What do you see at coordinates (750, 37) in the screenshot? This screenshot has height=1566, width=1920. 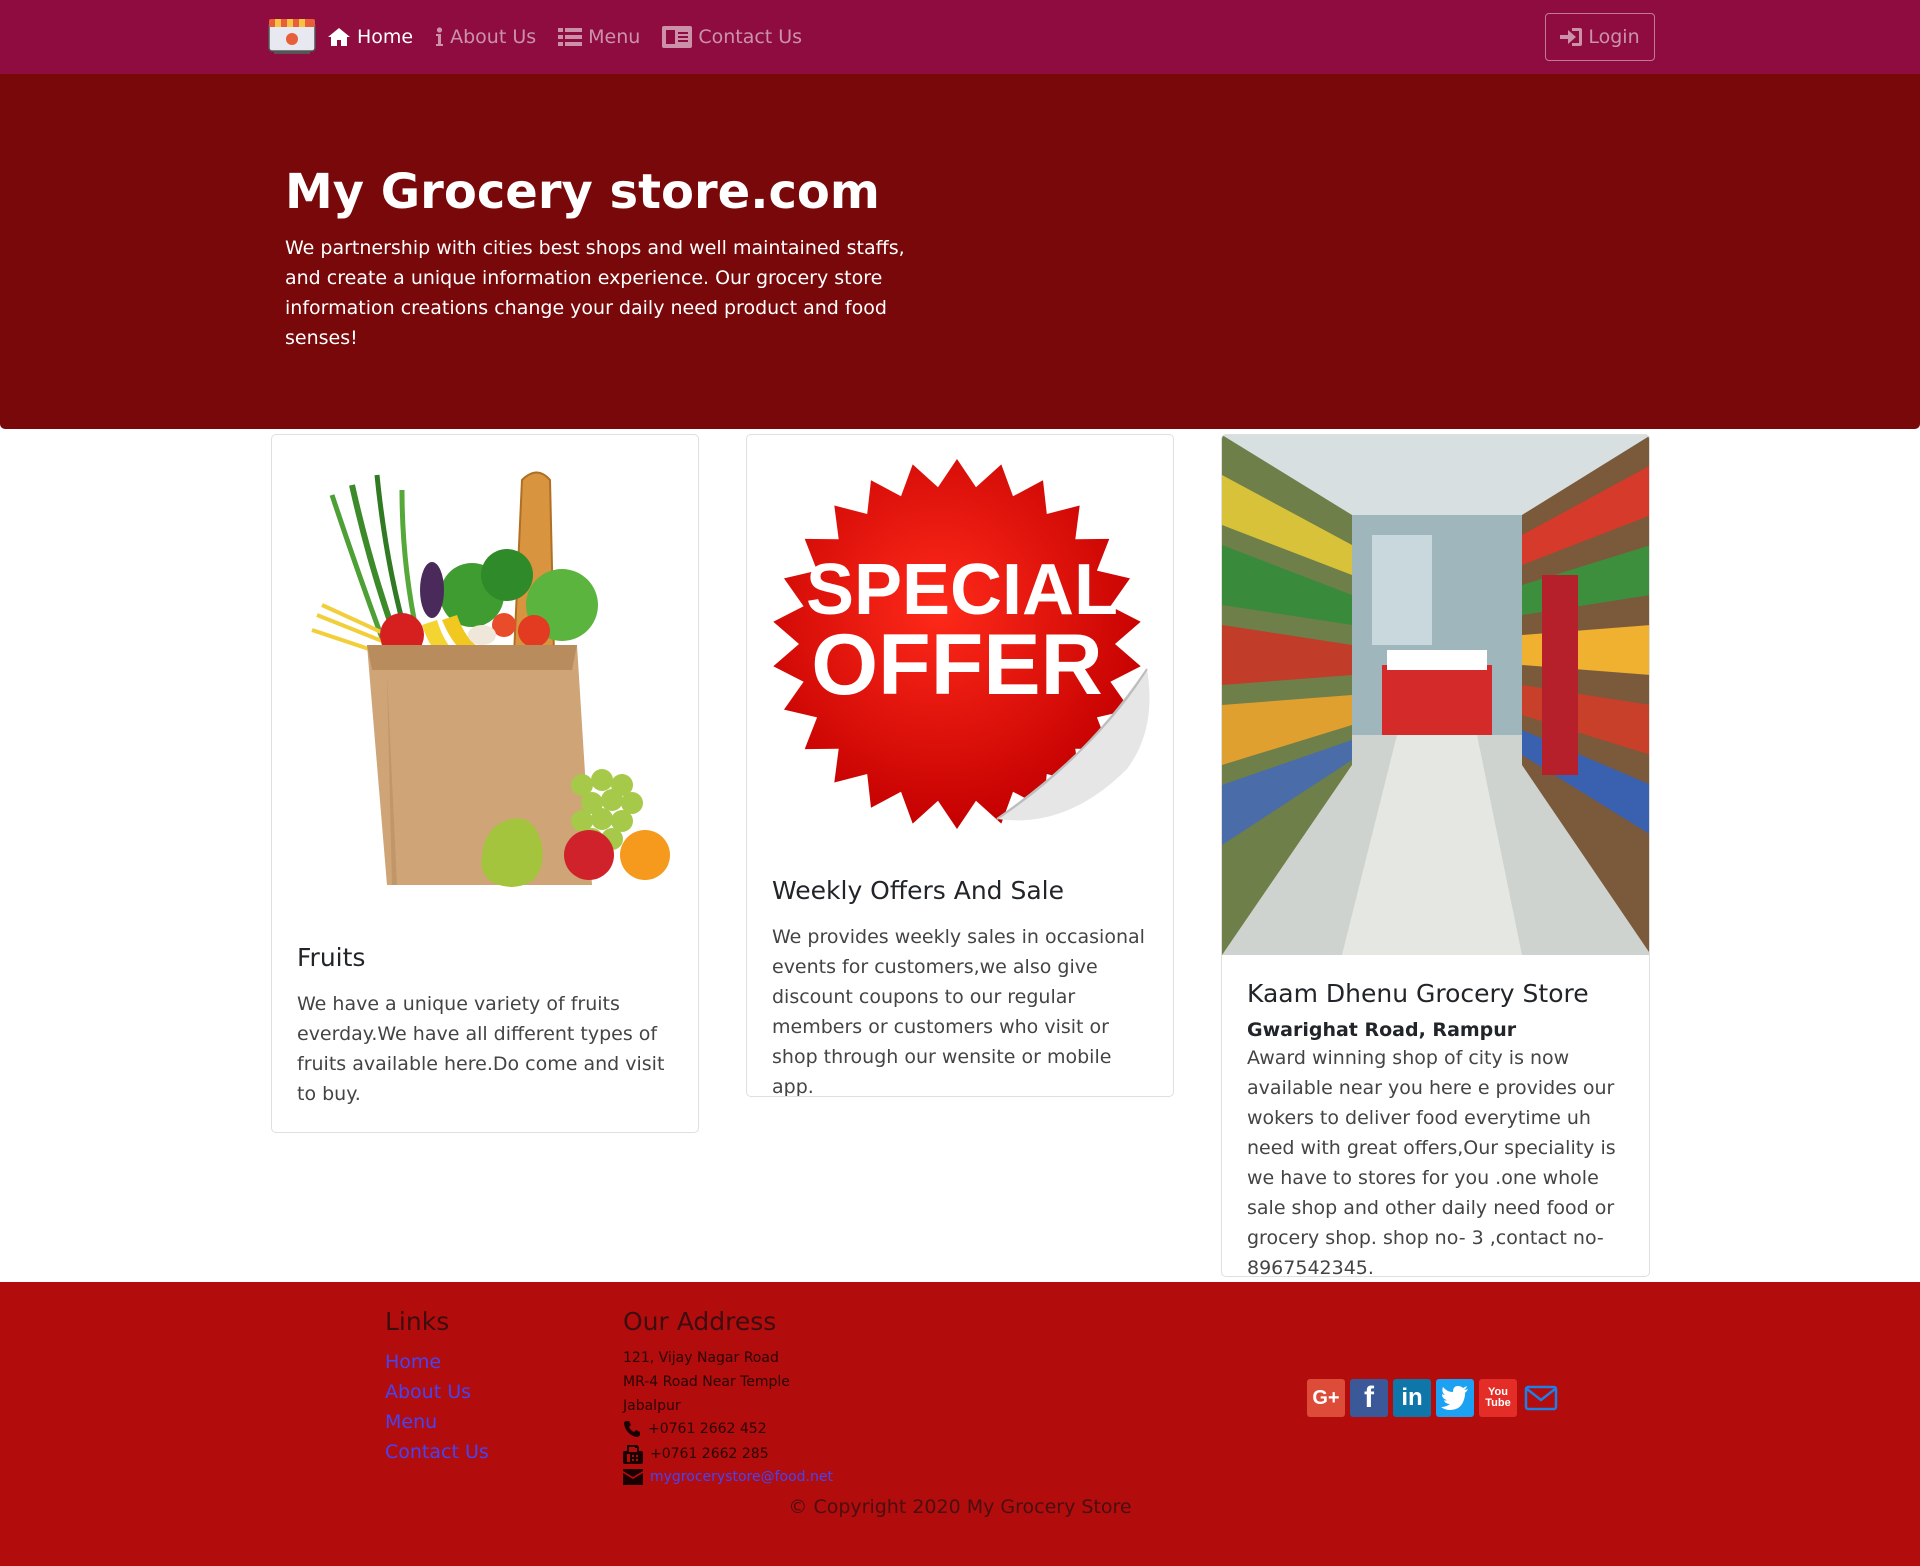 I see `nav-contact-us-label: Contact Us` at bounding box center [750, 37].